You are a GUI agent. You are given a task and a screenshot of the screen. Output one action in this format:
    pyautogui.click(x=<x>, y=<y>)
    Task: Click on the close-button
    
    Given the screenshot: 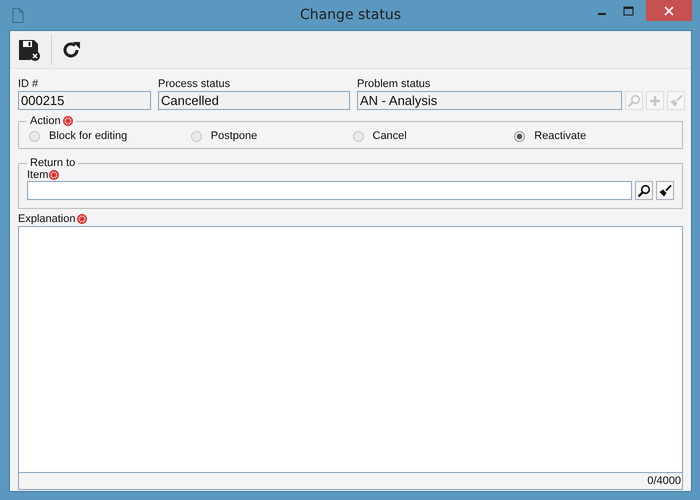 What is the action you would take?
    pyautogui.click(x=669, y=10)
    